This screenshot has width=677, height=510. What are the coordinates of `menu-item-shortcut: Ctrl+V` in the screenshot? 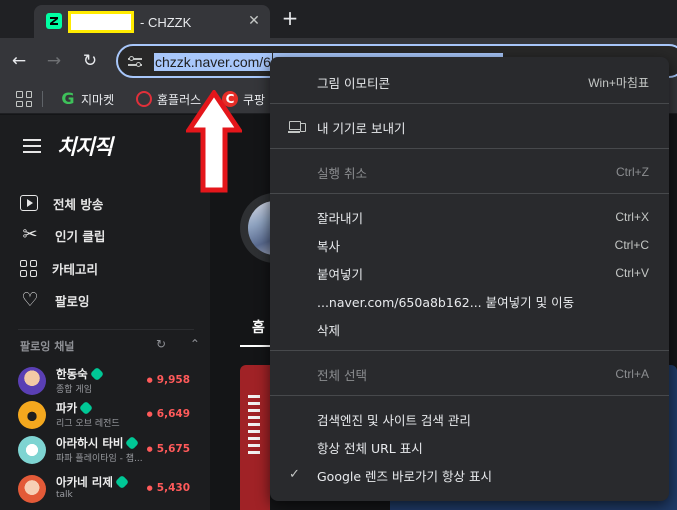 It's located at (632, 273).